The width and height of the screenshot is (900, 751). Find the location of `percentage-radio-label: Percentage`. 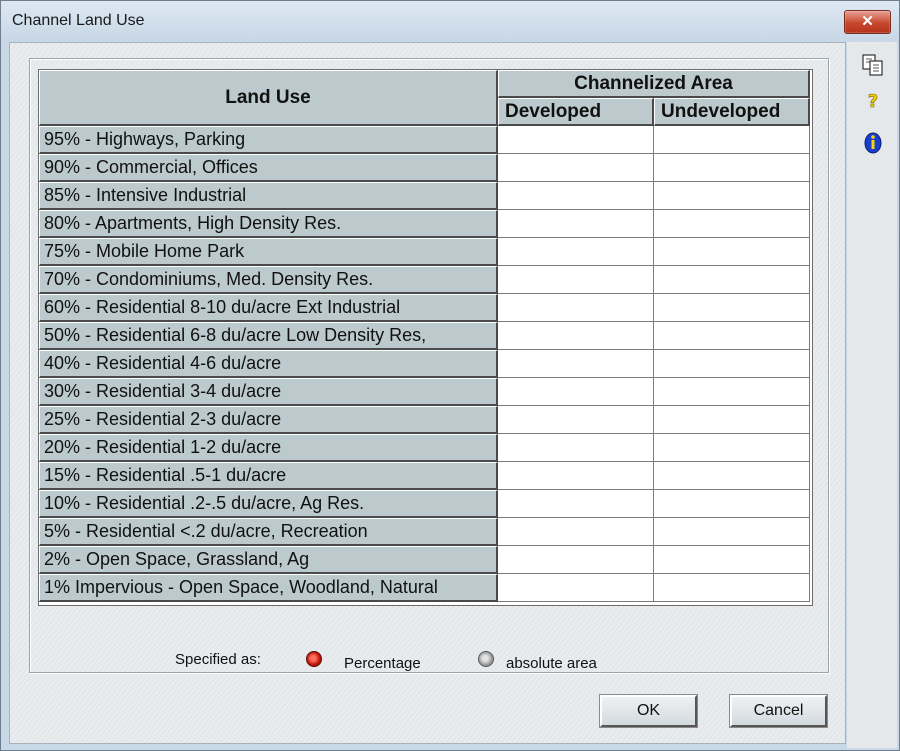

percentage-radio-label: Percentage is located at coordinates (382, 663).